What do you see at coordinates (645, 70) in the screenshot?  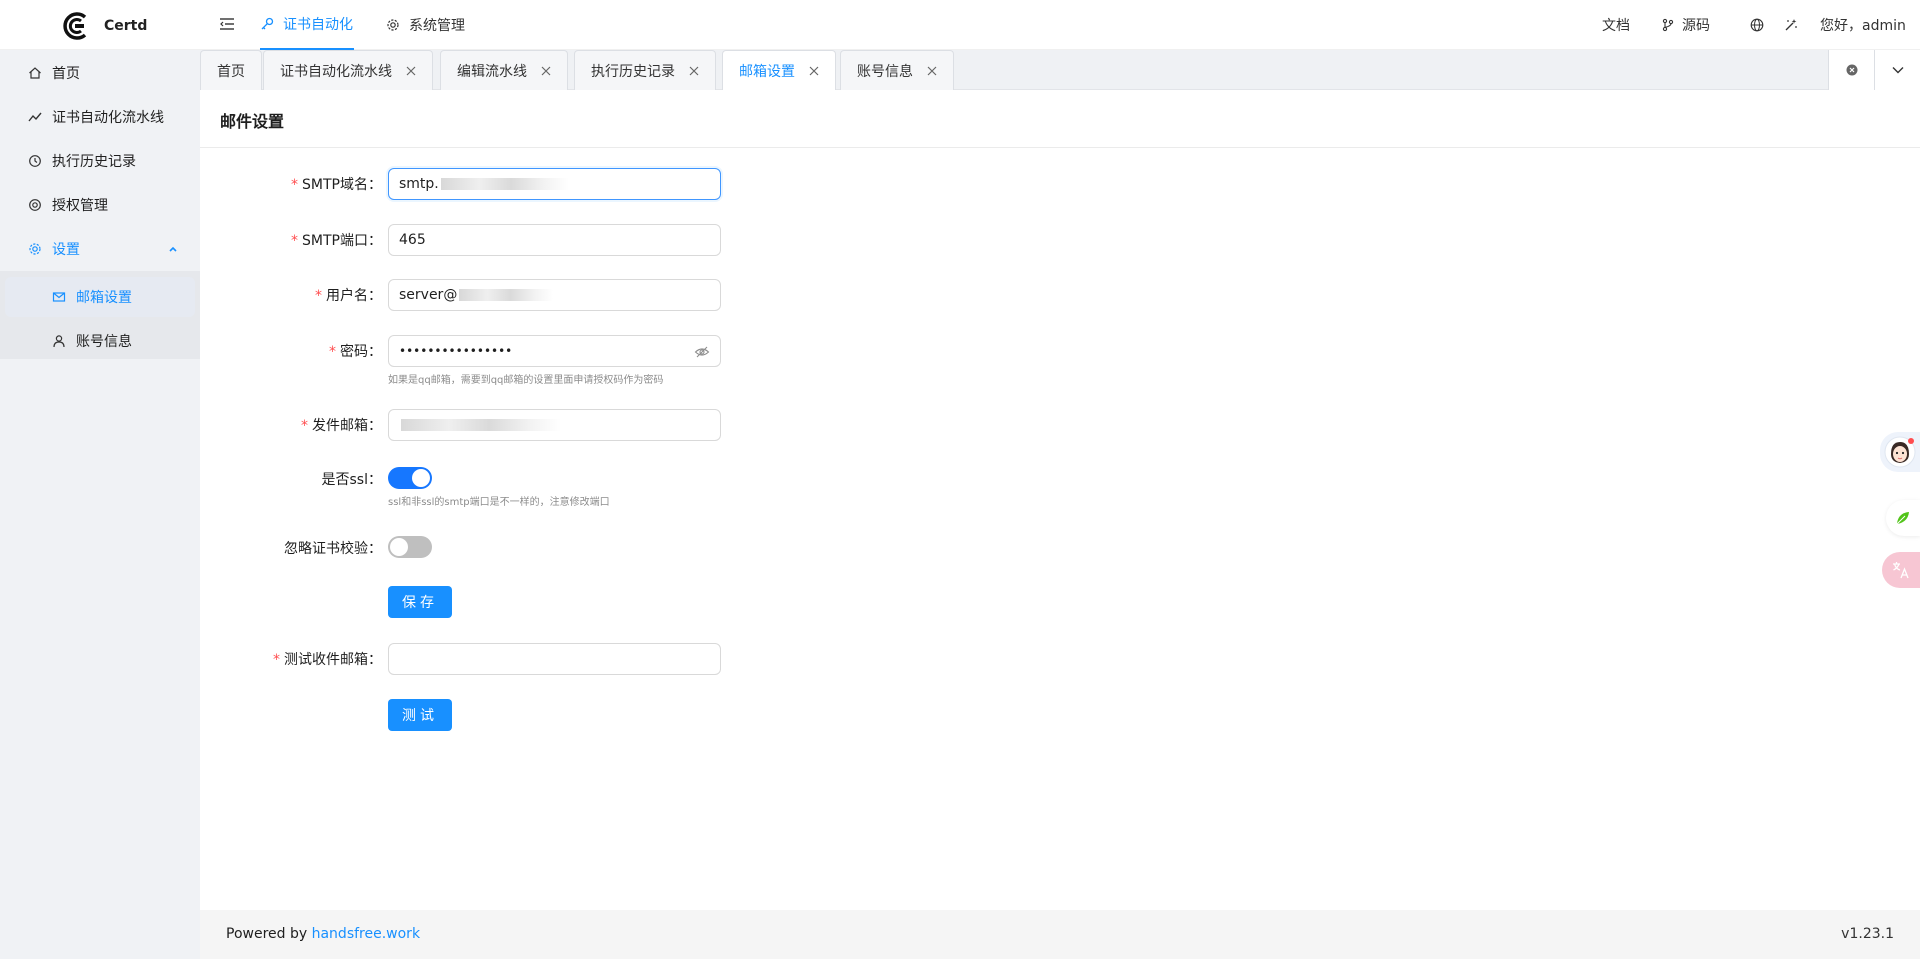 I see `tab-history: 执行历史记录` at bounding box center [645, 70].